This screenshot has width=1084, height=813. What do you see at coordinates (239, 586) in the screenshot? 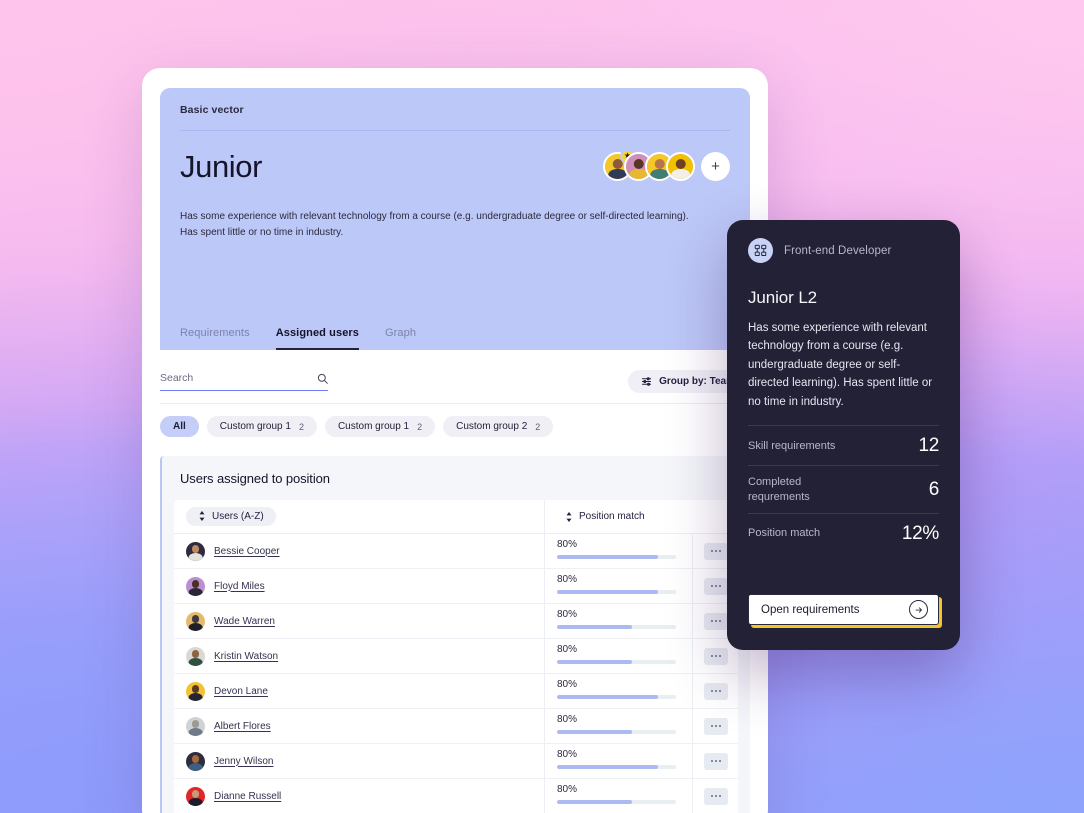
I see `user-name-link: Floyd Miles` at bounding box center [239, 586].